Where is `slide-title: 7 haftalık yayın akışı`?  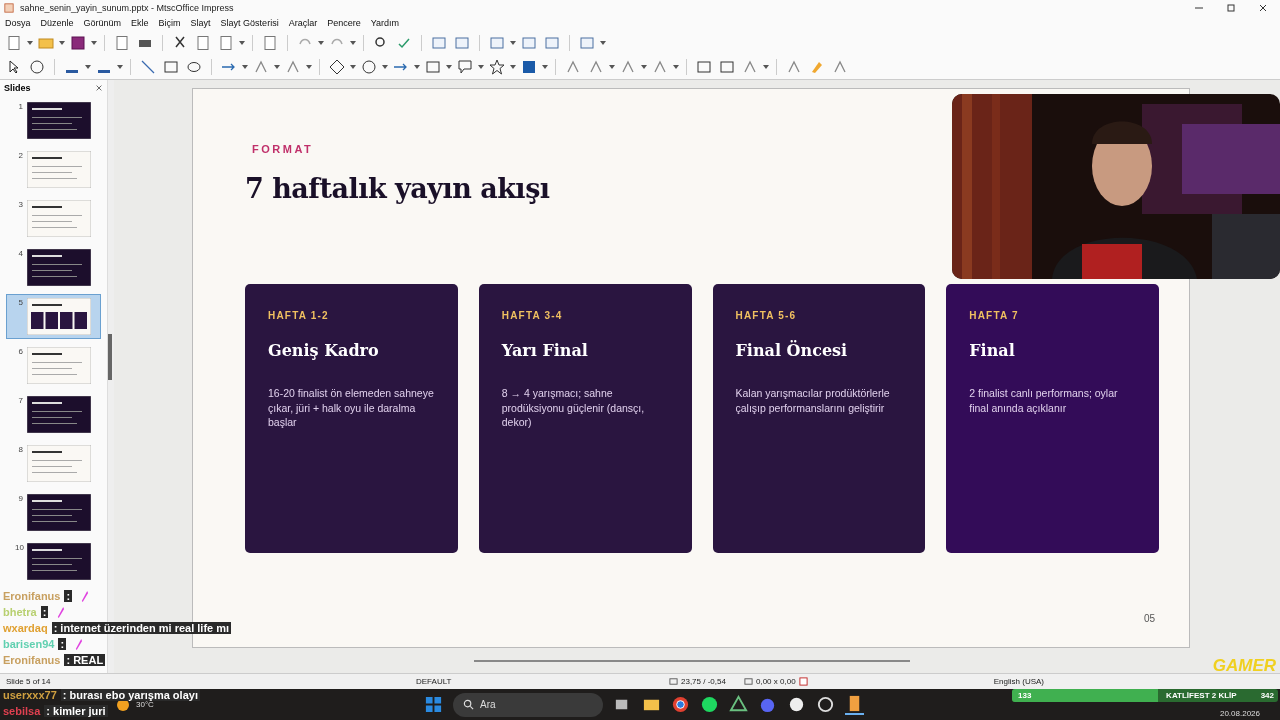
slide-title: 7 haftalık yayın akışı is located at coordinates (398, 188).